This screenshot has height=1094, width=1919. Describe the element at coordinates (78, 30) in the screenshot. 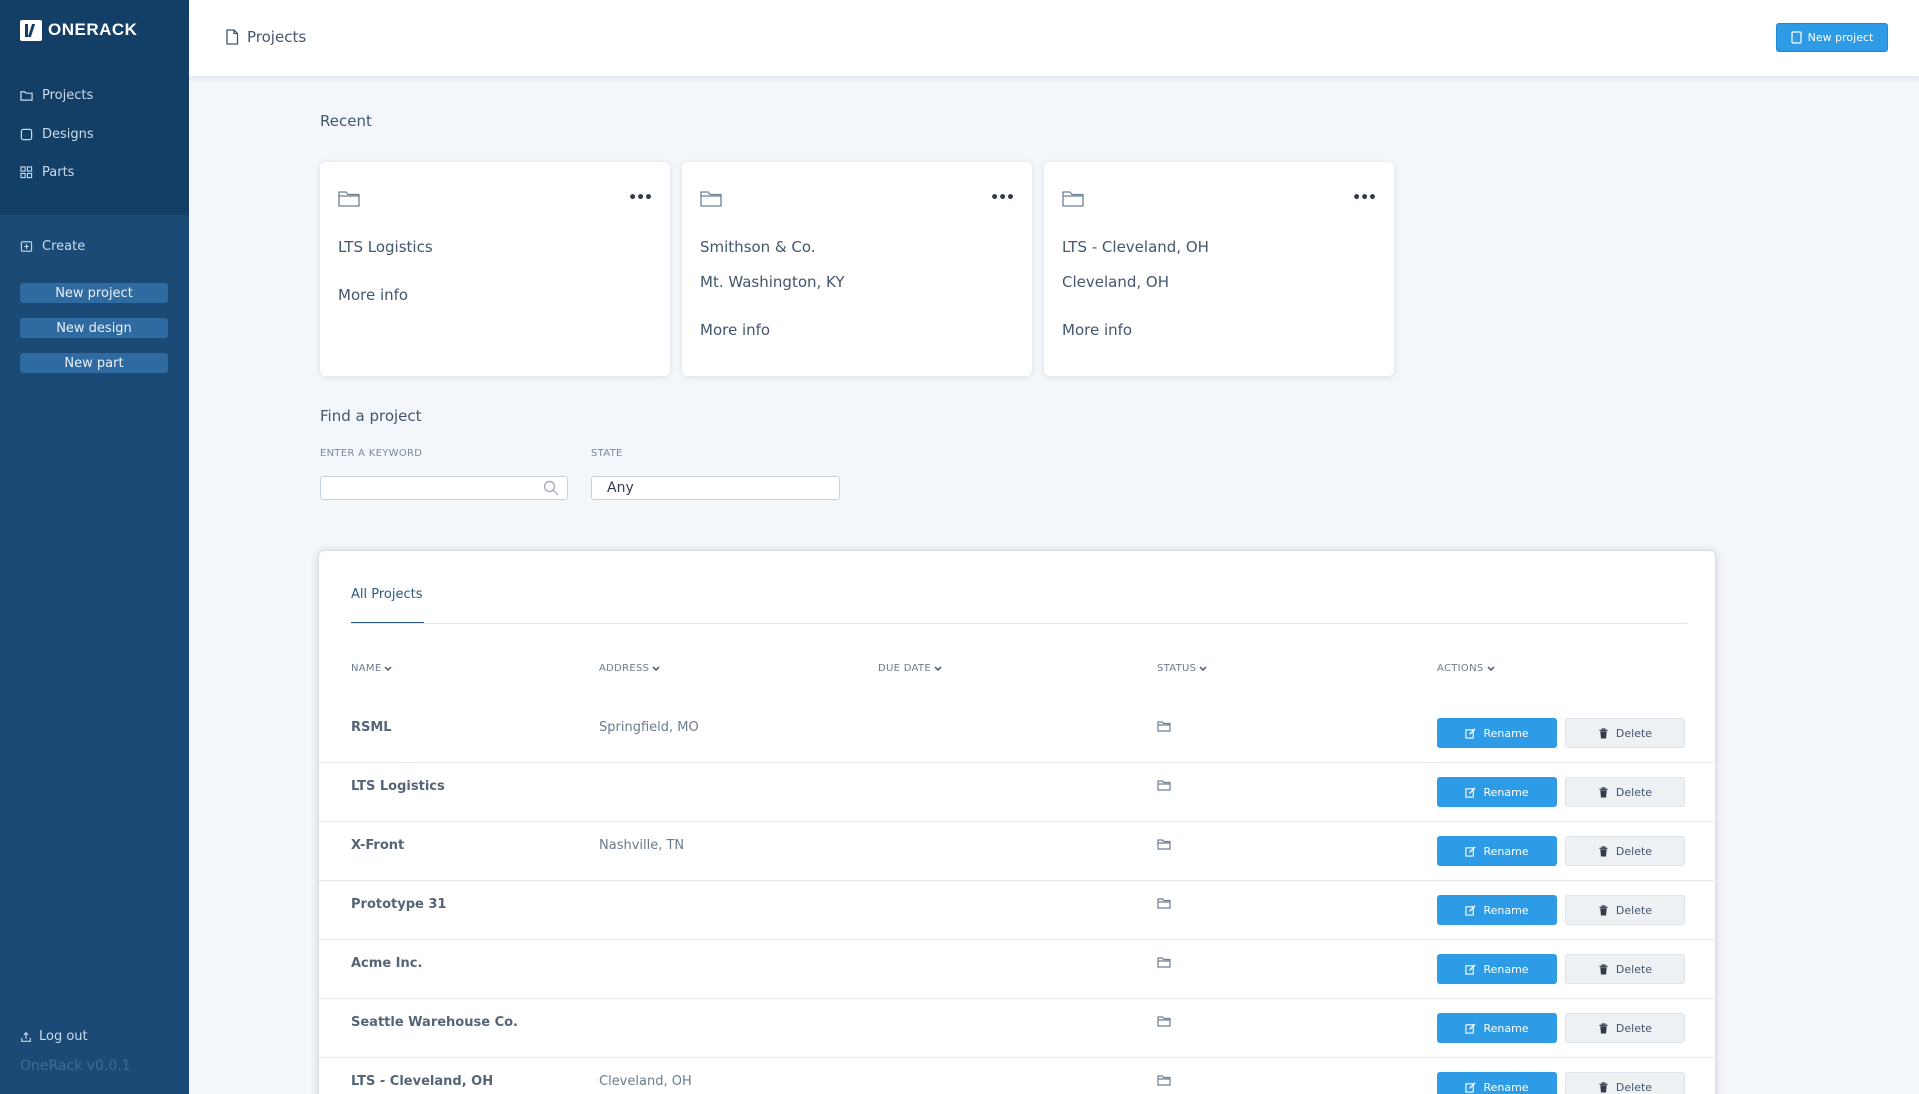

I see `logo: ONERACK` at that location.